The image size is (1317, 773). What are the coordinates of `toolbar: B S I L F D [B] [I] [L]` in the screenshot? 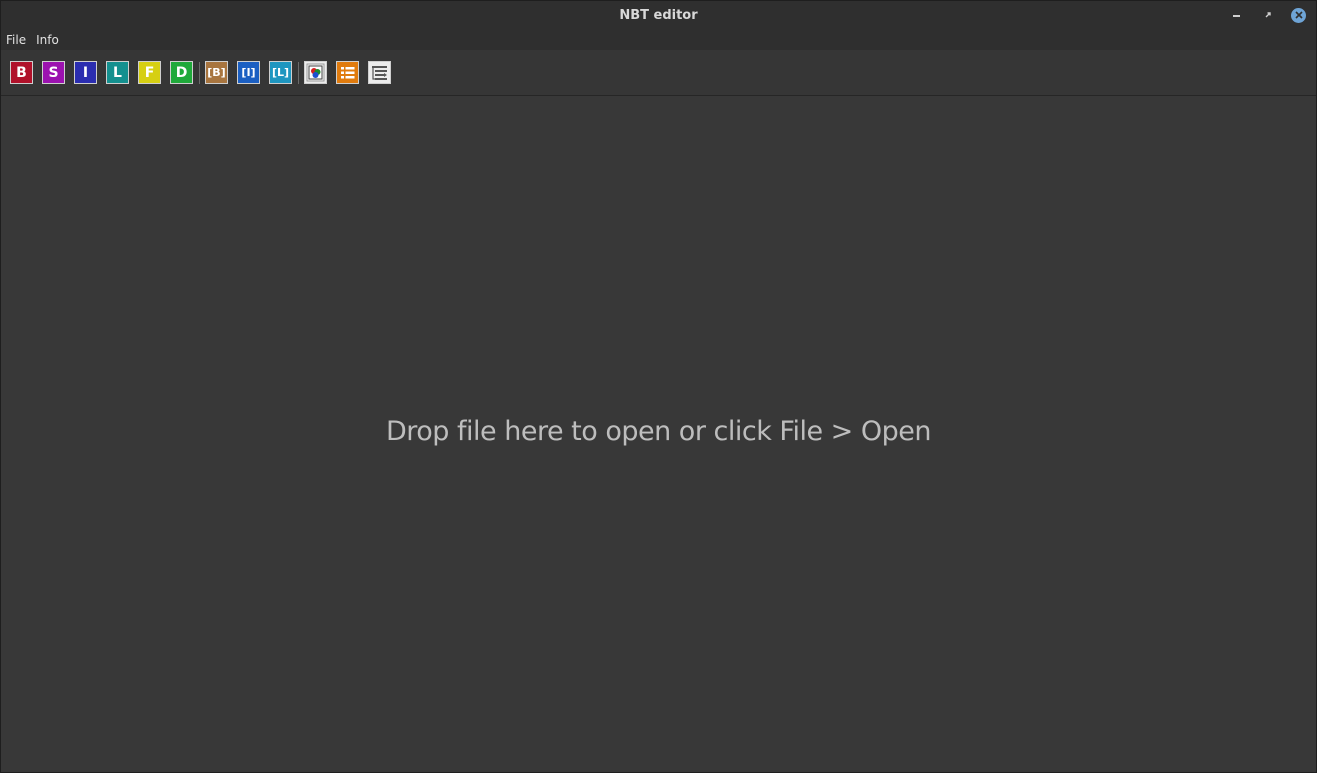 It's located at (658, 73).